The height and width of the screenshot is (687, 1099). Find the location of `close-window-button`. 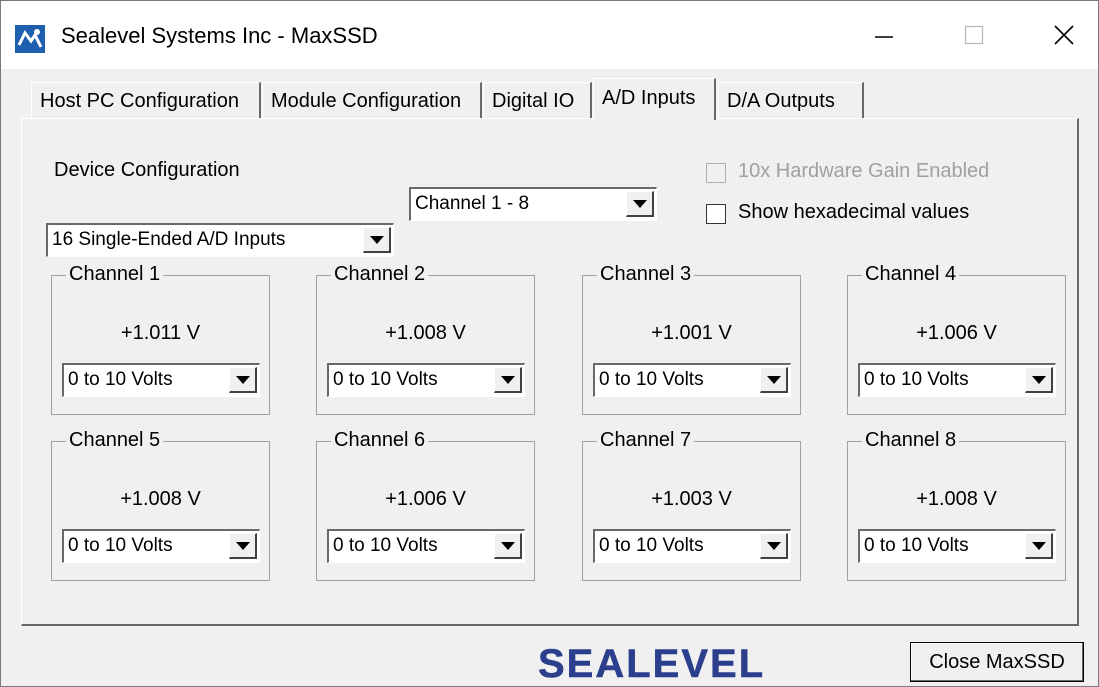

close-window-button is located at coordinates (1064, 35).